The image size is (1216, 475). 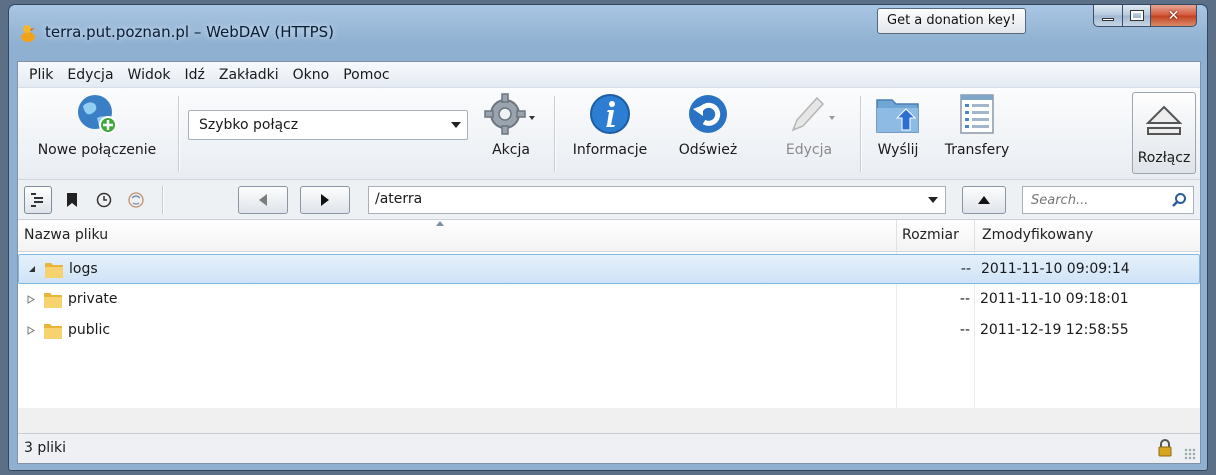 What do you see at coordinates (708, 114) in the screenshot?
I see `refresh-icon` at bounding box center [708, 114].